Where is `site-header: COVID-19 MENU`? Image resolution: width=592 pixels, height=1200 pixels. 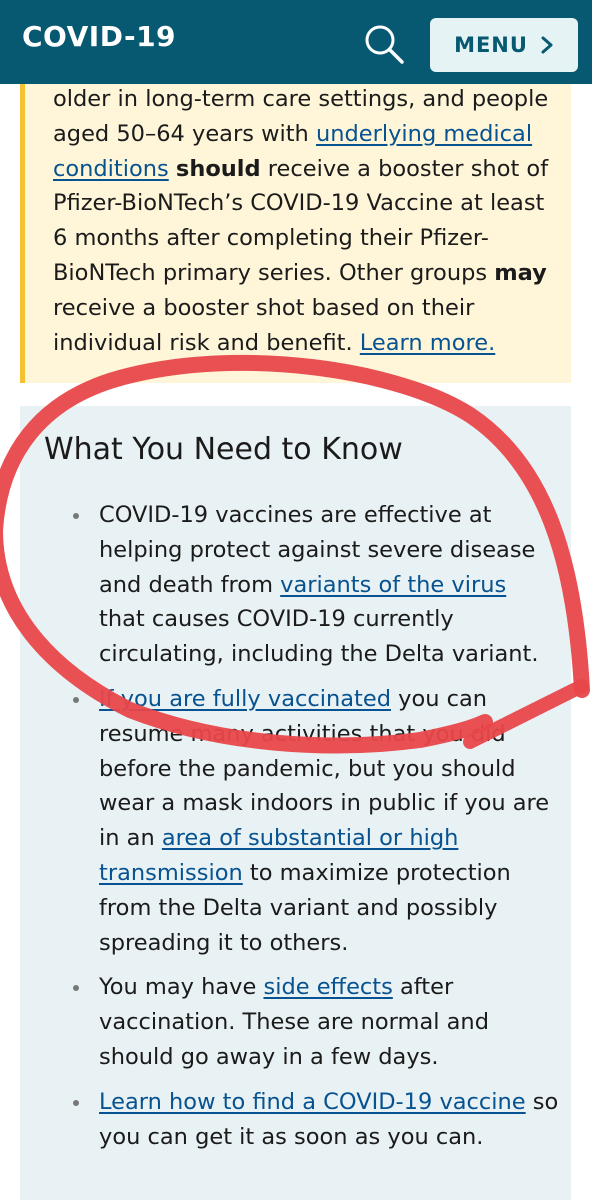
site-header: COVID-19 MENU is located at coordinates (296, 42).